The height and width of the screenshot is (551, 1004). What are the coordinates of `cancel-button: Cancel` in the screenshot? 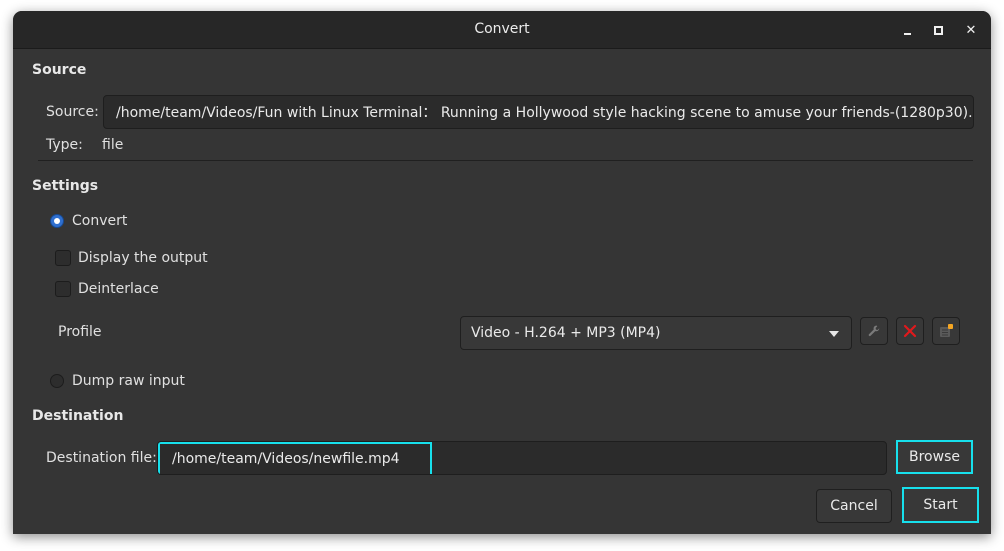 It's located at (854, 506).